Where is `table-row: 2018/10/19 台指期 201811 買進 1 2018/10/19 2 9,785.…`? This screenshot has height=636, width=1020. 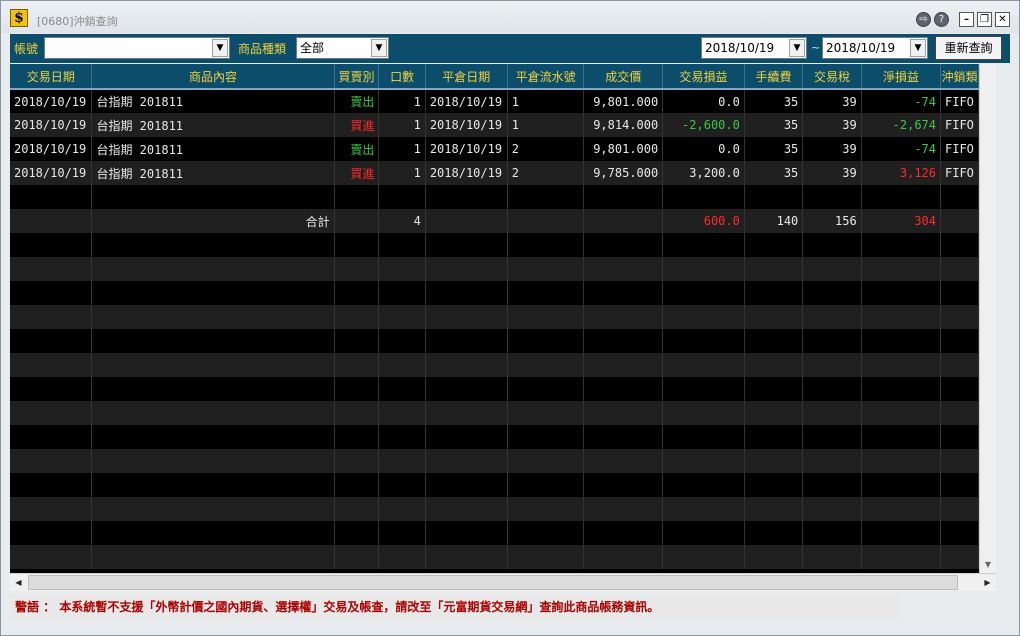
table-row: 2018/10/19 台指期 201811 買進 1 2018/10/19 2 9,785.… is located at coordinates (494, 173).